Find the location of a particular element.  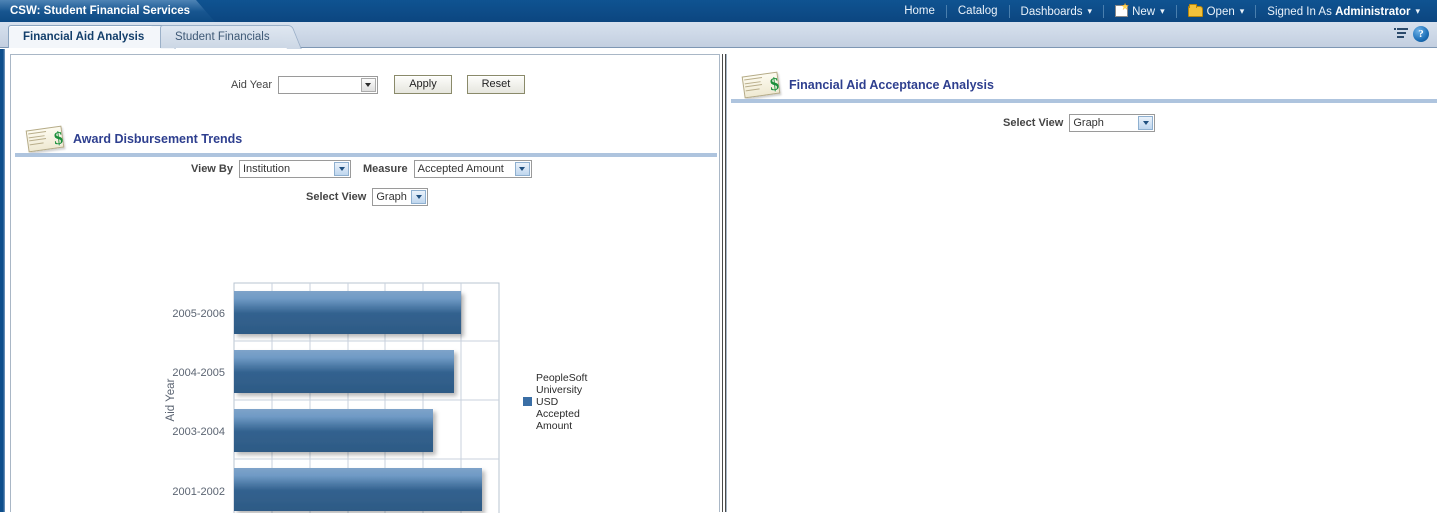

signed-in-user: Administrator is located at coordinates (1373, 11).